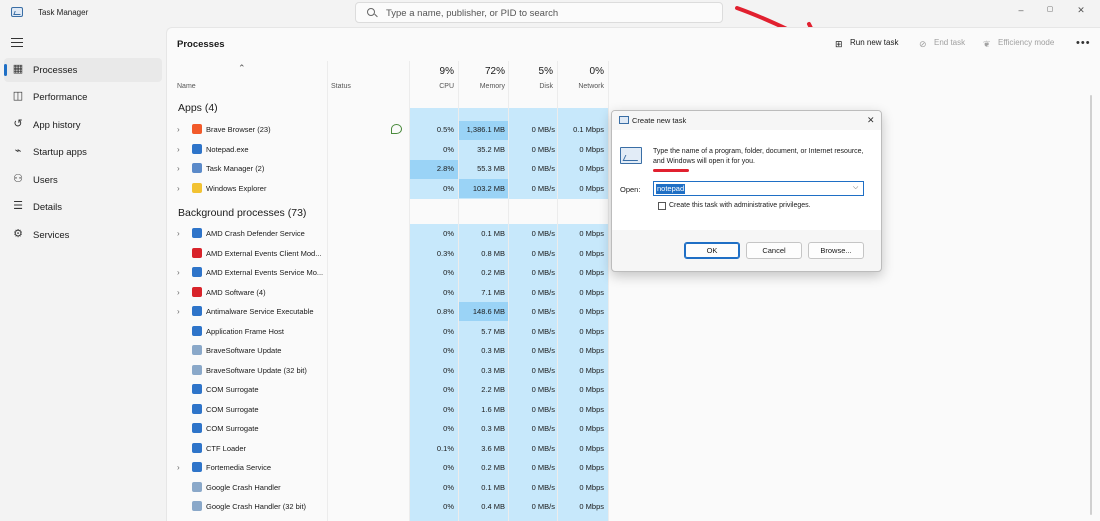  I want to click on table-row: › Notepad.exe 0% 35.2 MB 0 MB/s 0 Mbps, so click(387, 149).